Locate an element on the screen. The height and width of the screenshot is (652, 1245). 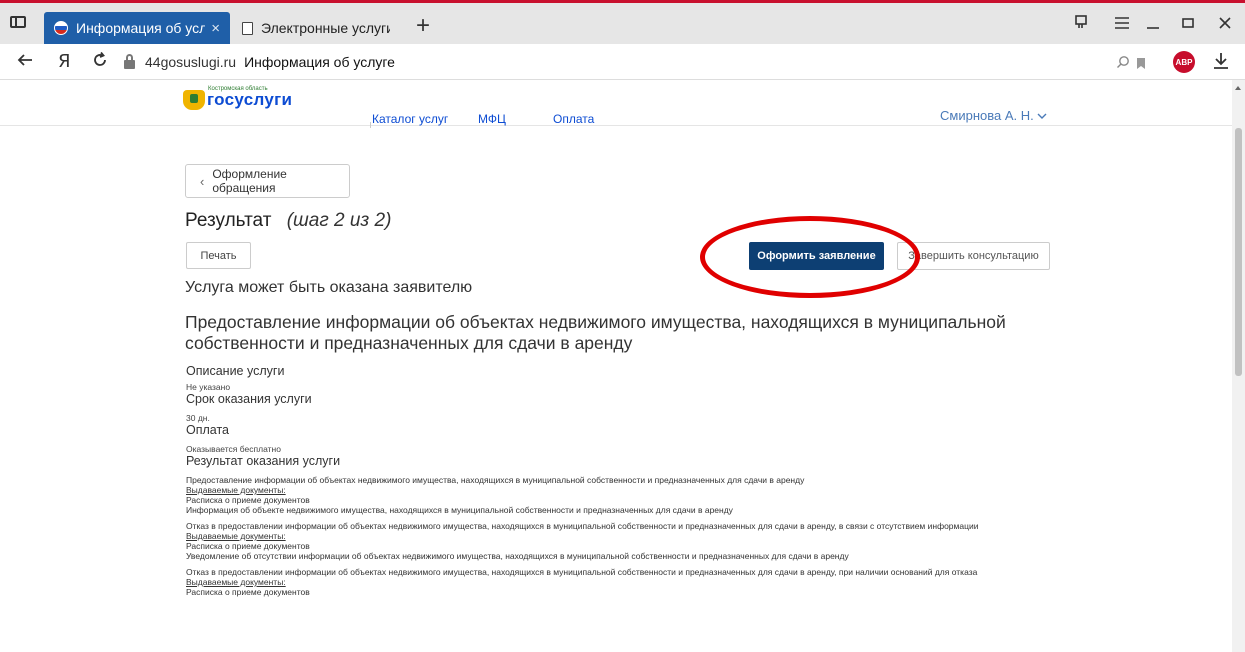
browser-tab-inactive: Электронные услуги is located at coordinates (316, 28).